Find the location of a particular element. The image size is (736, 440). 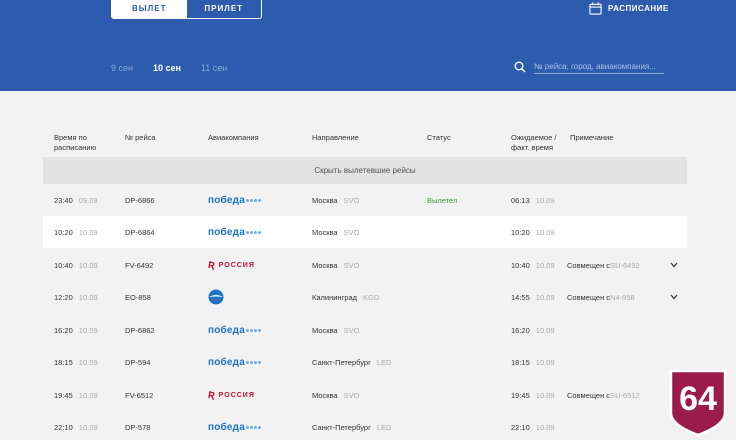

search-icon is located at coordinates (520, 67).